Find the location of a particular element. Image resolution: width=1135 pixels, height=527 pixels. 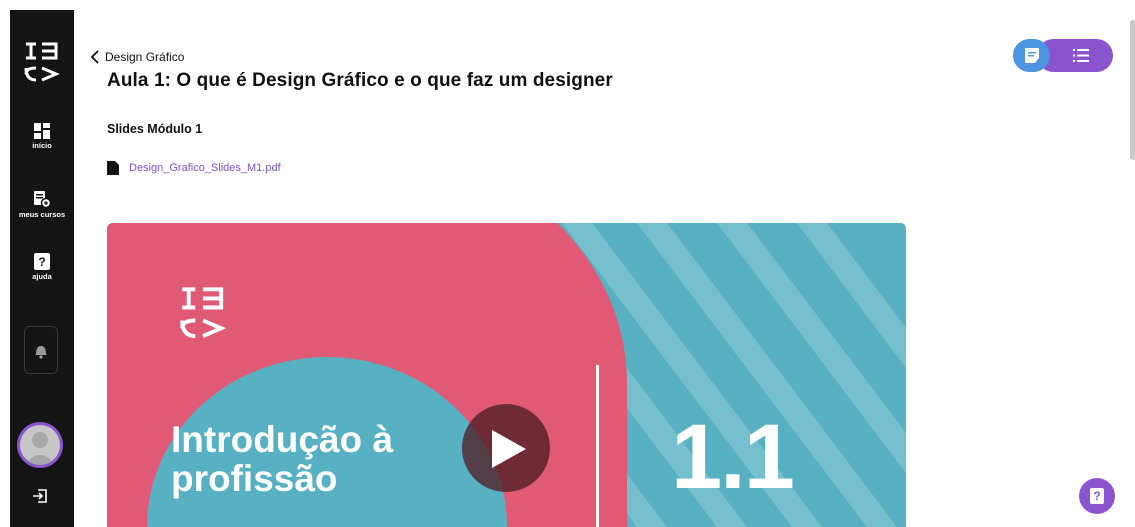

play-button is located at coordinates (506, 448).